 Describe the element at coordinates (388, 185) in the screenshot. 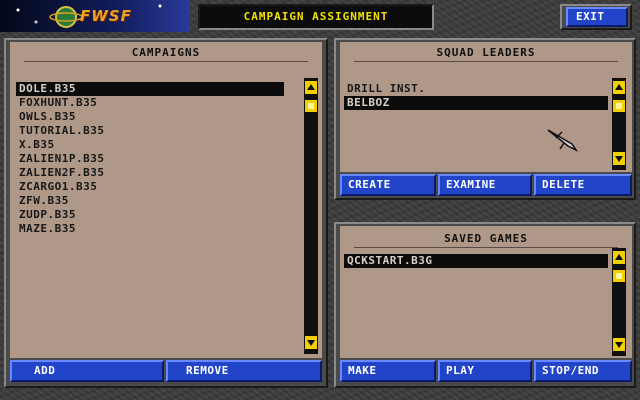

I see `create-button: CREATE` at that location.